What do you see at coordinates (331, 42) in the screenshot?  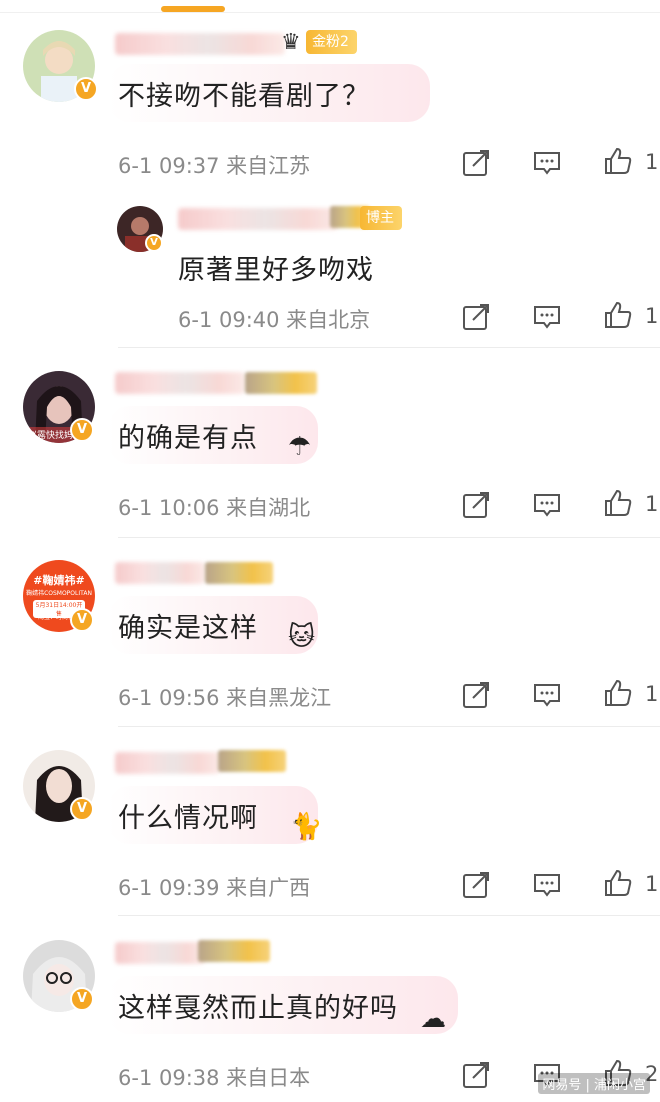 I see `fan-level-badge: 金粉2` at bounding box center [331, 42].